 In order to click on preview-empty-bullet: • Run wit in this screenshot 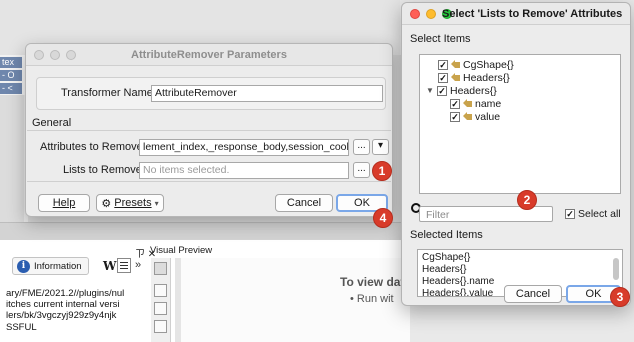, I will do `click(372, 299)`.